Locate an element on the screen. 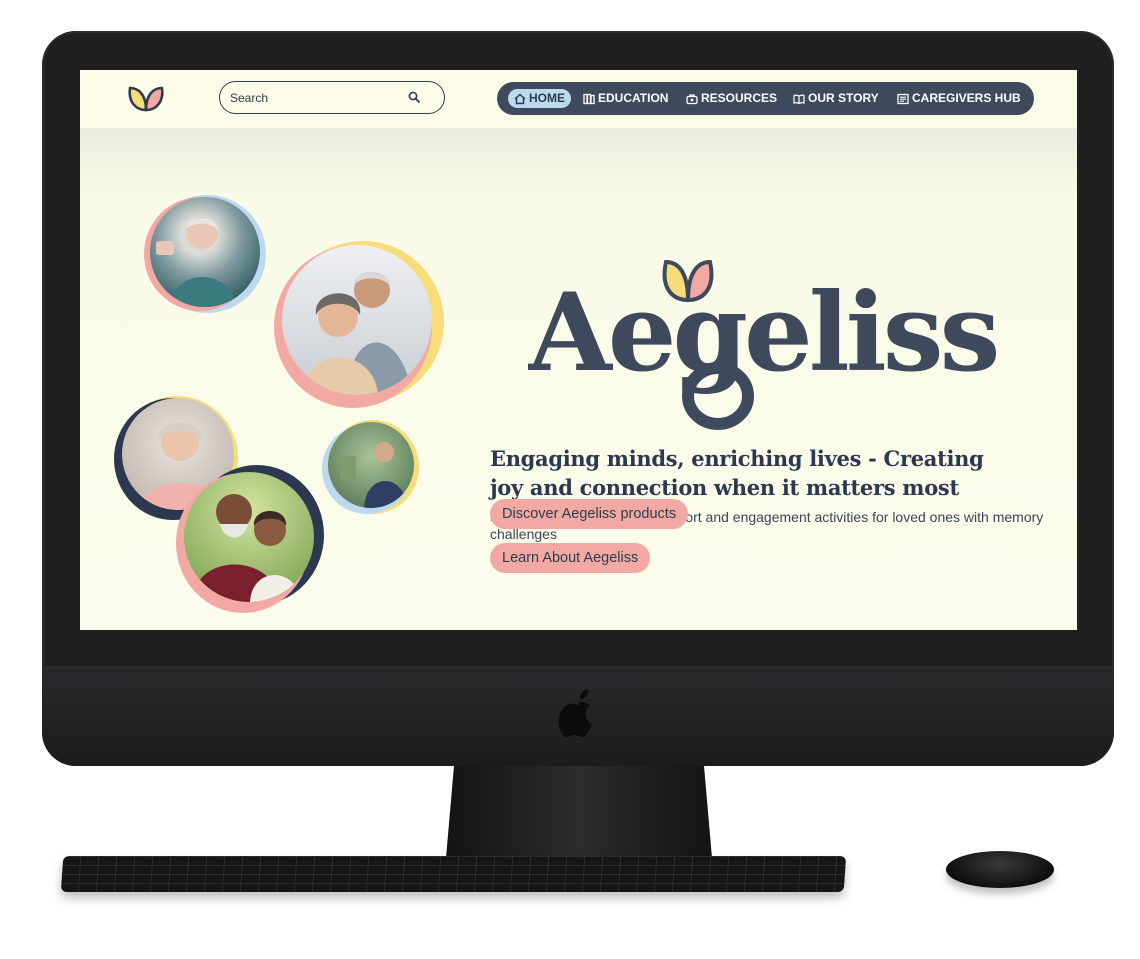 This screenshot has height=959, width=1140. nav-label-our-story: OUR STORY is located at coordinates (843, 98).